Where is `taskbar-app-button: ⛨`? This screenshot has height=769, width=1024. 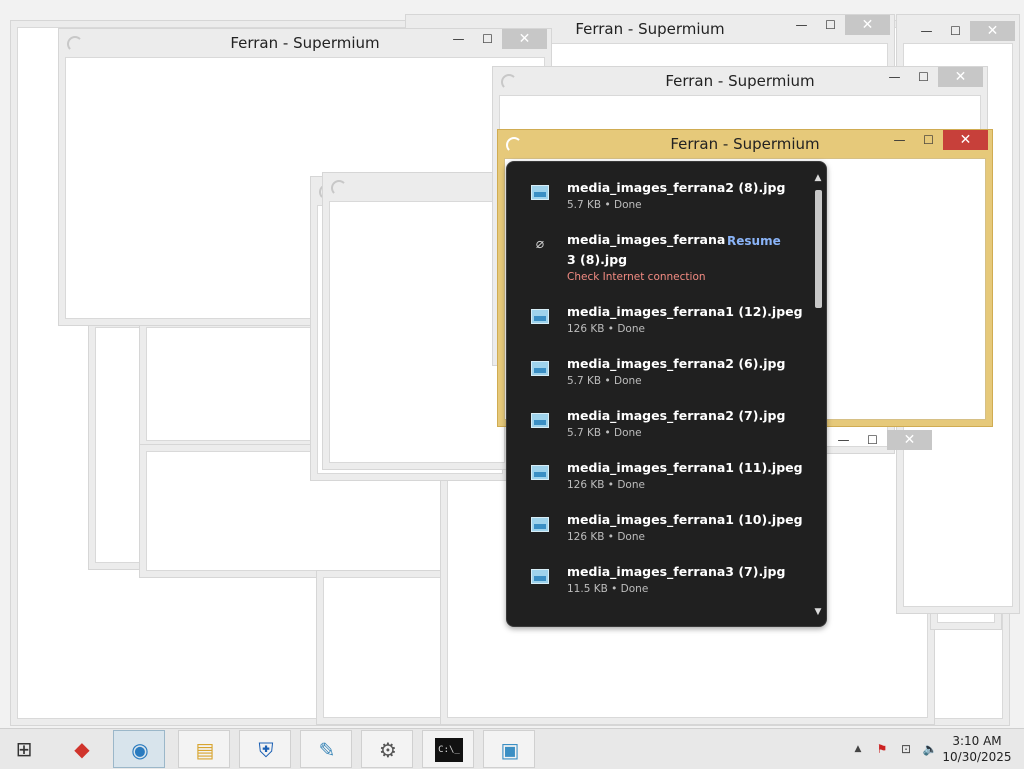 taskbar-app-button: ⛨ is located at coordinates (265, 749).